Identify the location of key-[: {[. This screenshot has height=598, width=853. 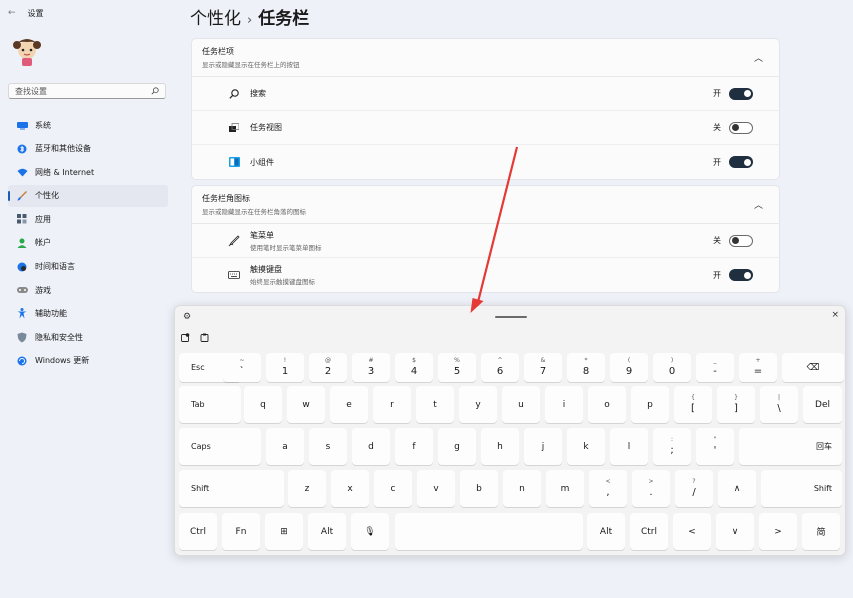
(693, 404).